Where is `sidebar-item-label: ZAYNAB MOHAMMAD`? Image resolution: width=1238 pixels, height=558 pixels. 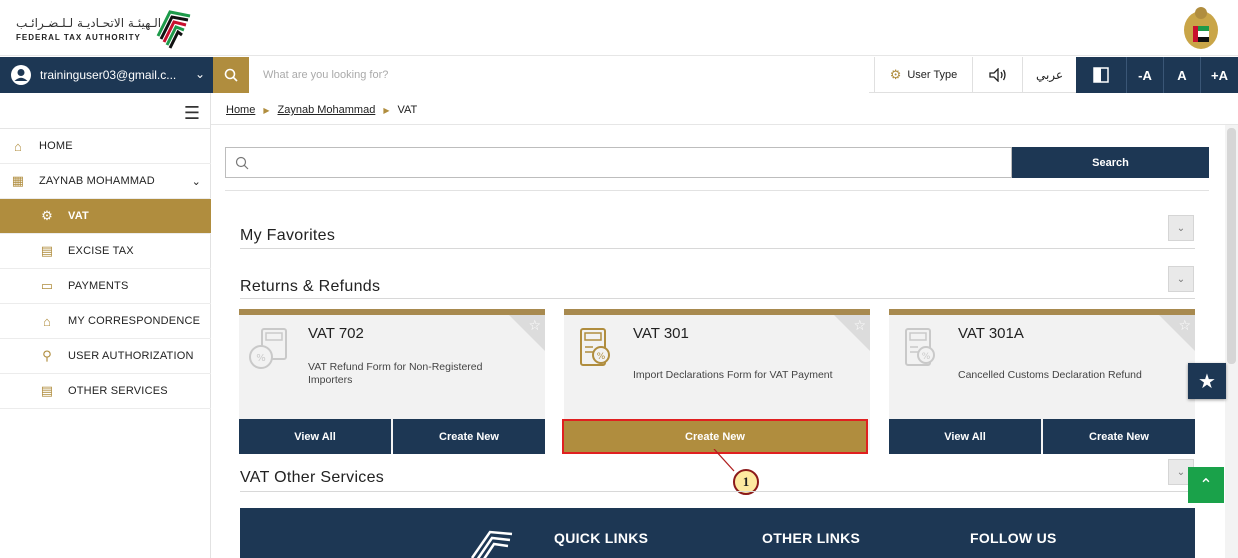
sidebar-item-label: ZAYNAB MOHAMMAD is located at coordinates (97, 181).